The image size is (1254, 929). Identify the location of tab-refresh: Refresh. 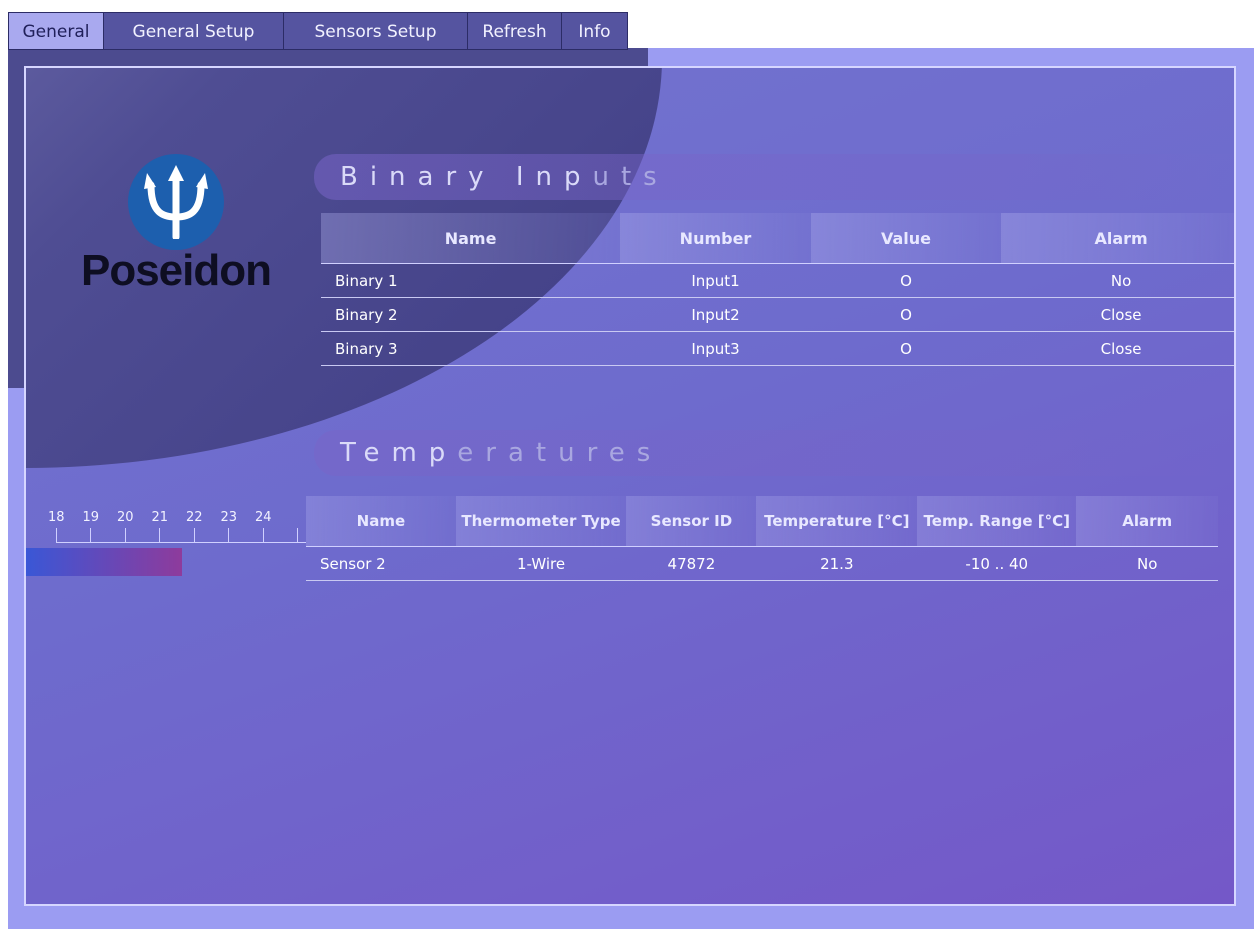
(515, 31).